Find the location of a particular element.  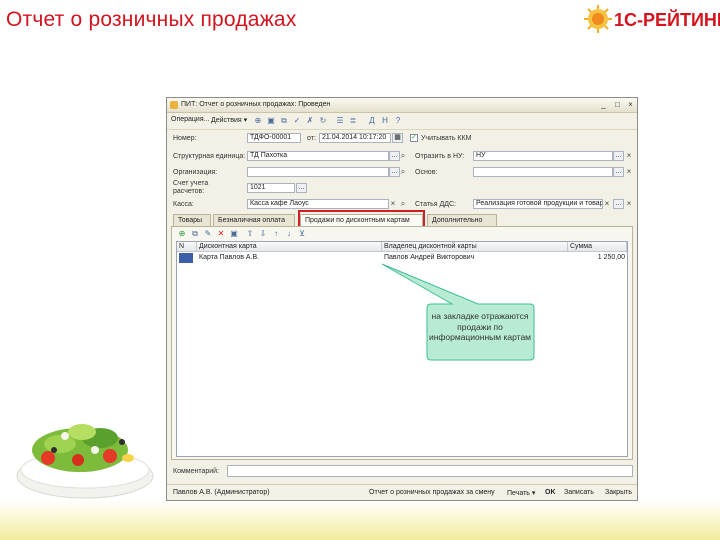

dds-field: Реализация готовой продукции и товаров is located at coordinates (538, 204).